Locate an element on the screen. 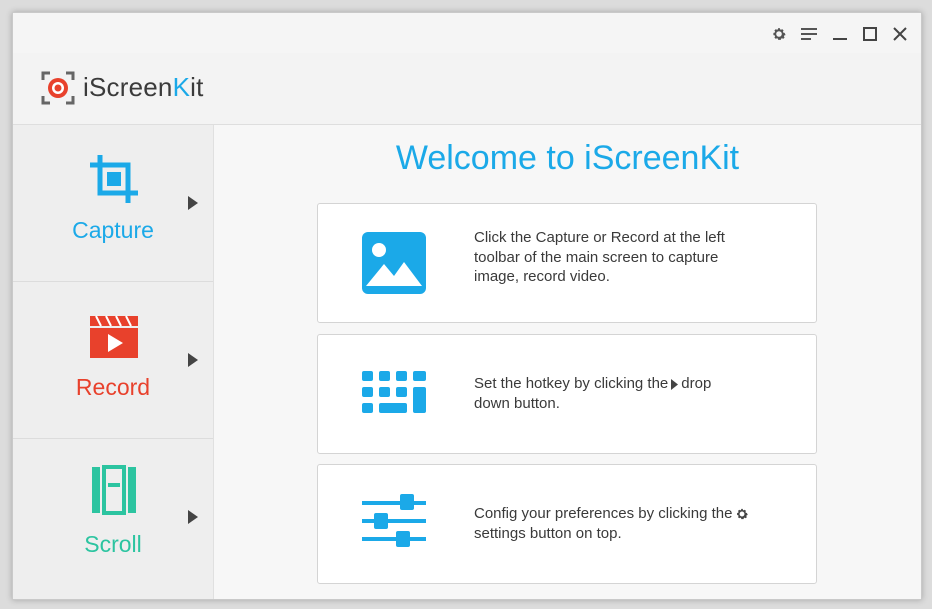 Image resolution: width=932 pixels, height=609 pixels. sliders-icon is located at coordinates (394, 520).